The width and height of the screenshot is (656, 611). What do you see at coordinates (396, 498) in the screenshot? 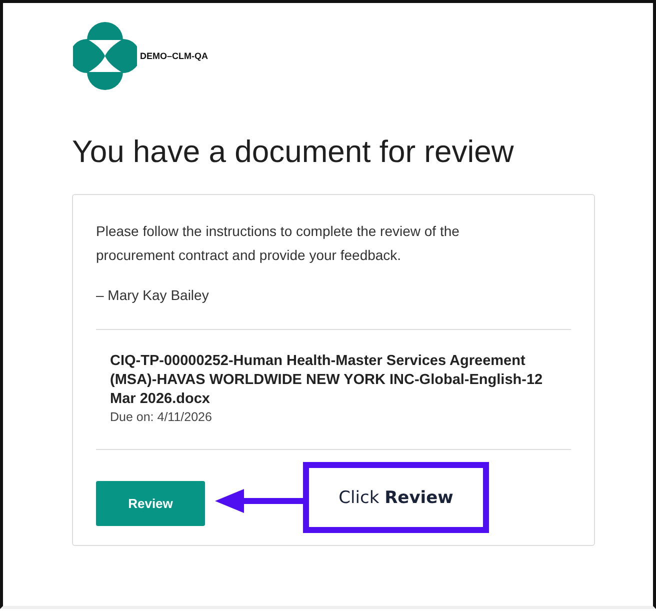
I see `callout-text: Click Review` at bounding box center [396, 498].